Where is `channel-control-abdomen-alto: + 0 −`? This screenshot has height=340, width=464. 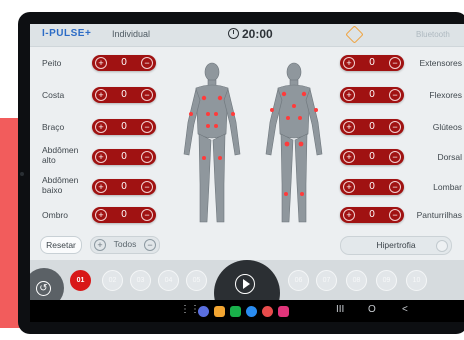 channel-control-abdomen-alto: + 0 − is located at coordinates (124, 157).